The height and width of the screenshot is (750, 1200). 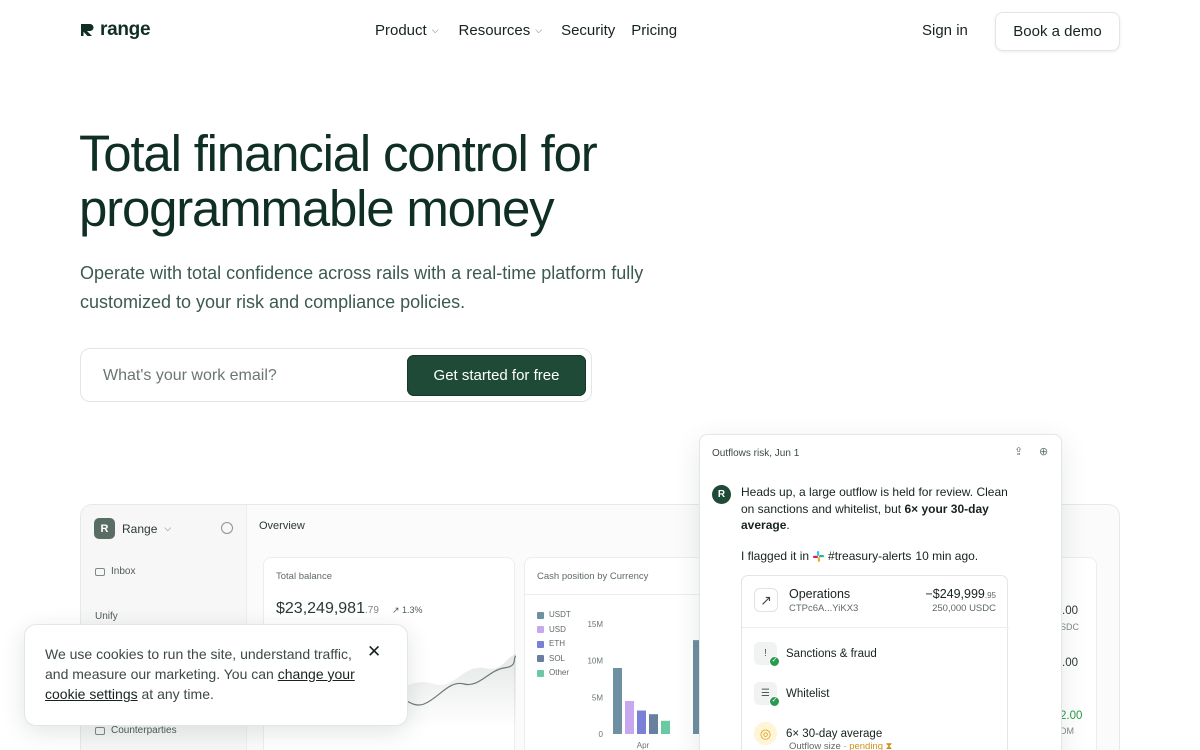 What do you see at coordinates (819, 556) in the screenshot?
I see `slack-icon` at bounding box center [819, 556].